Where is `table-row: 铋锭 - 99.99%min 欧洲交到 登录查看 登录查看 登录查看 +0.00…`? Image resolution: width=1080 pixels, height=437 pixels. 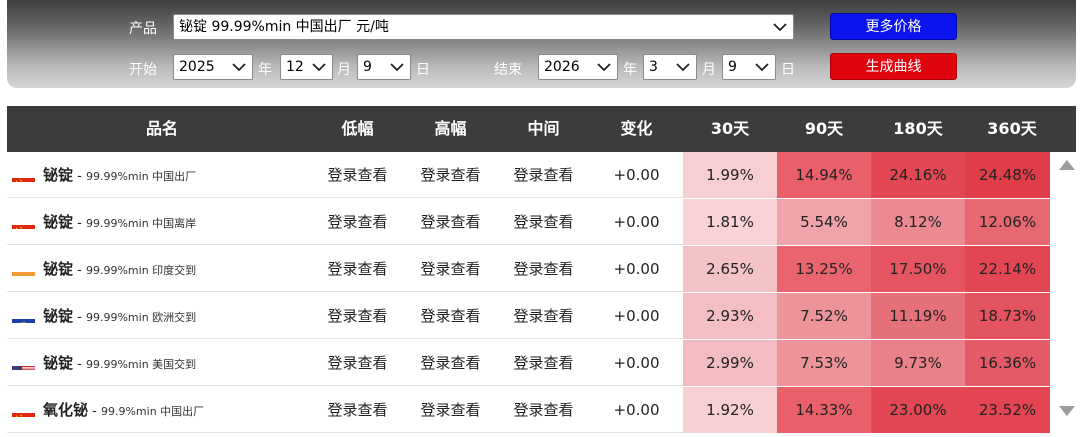 table-row: 铋锭 - 99.99%min 欧洲交到 登录查看 登录查看 登录查看 +0.00… is located at coordinates (528, 316).